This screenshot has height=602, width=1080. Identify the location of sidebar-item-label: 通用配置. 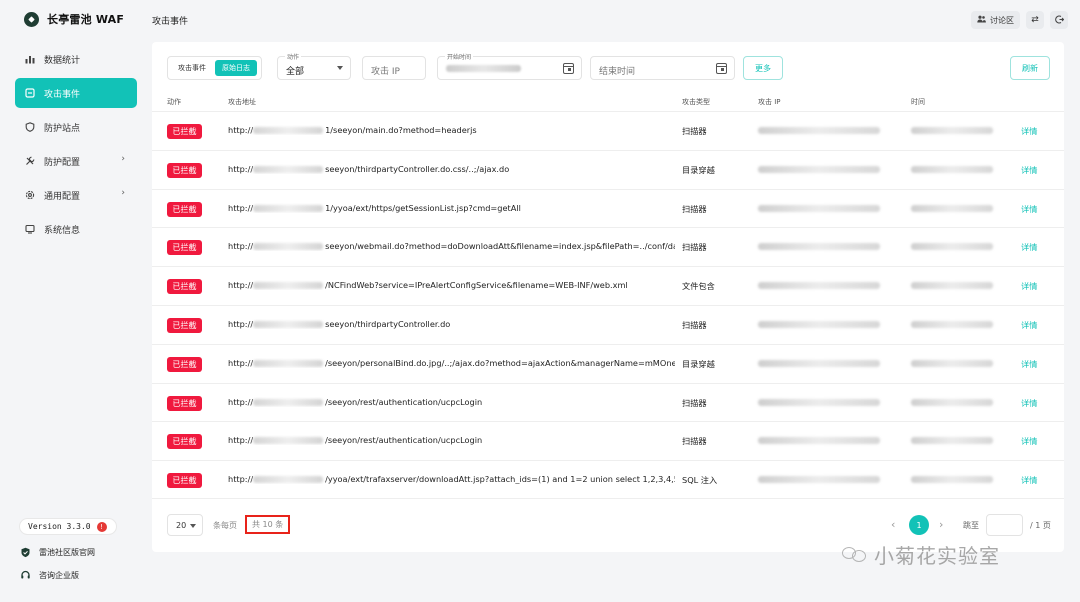
(62, 196).